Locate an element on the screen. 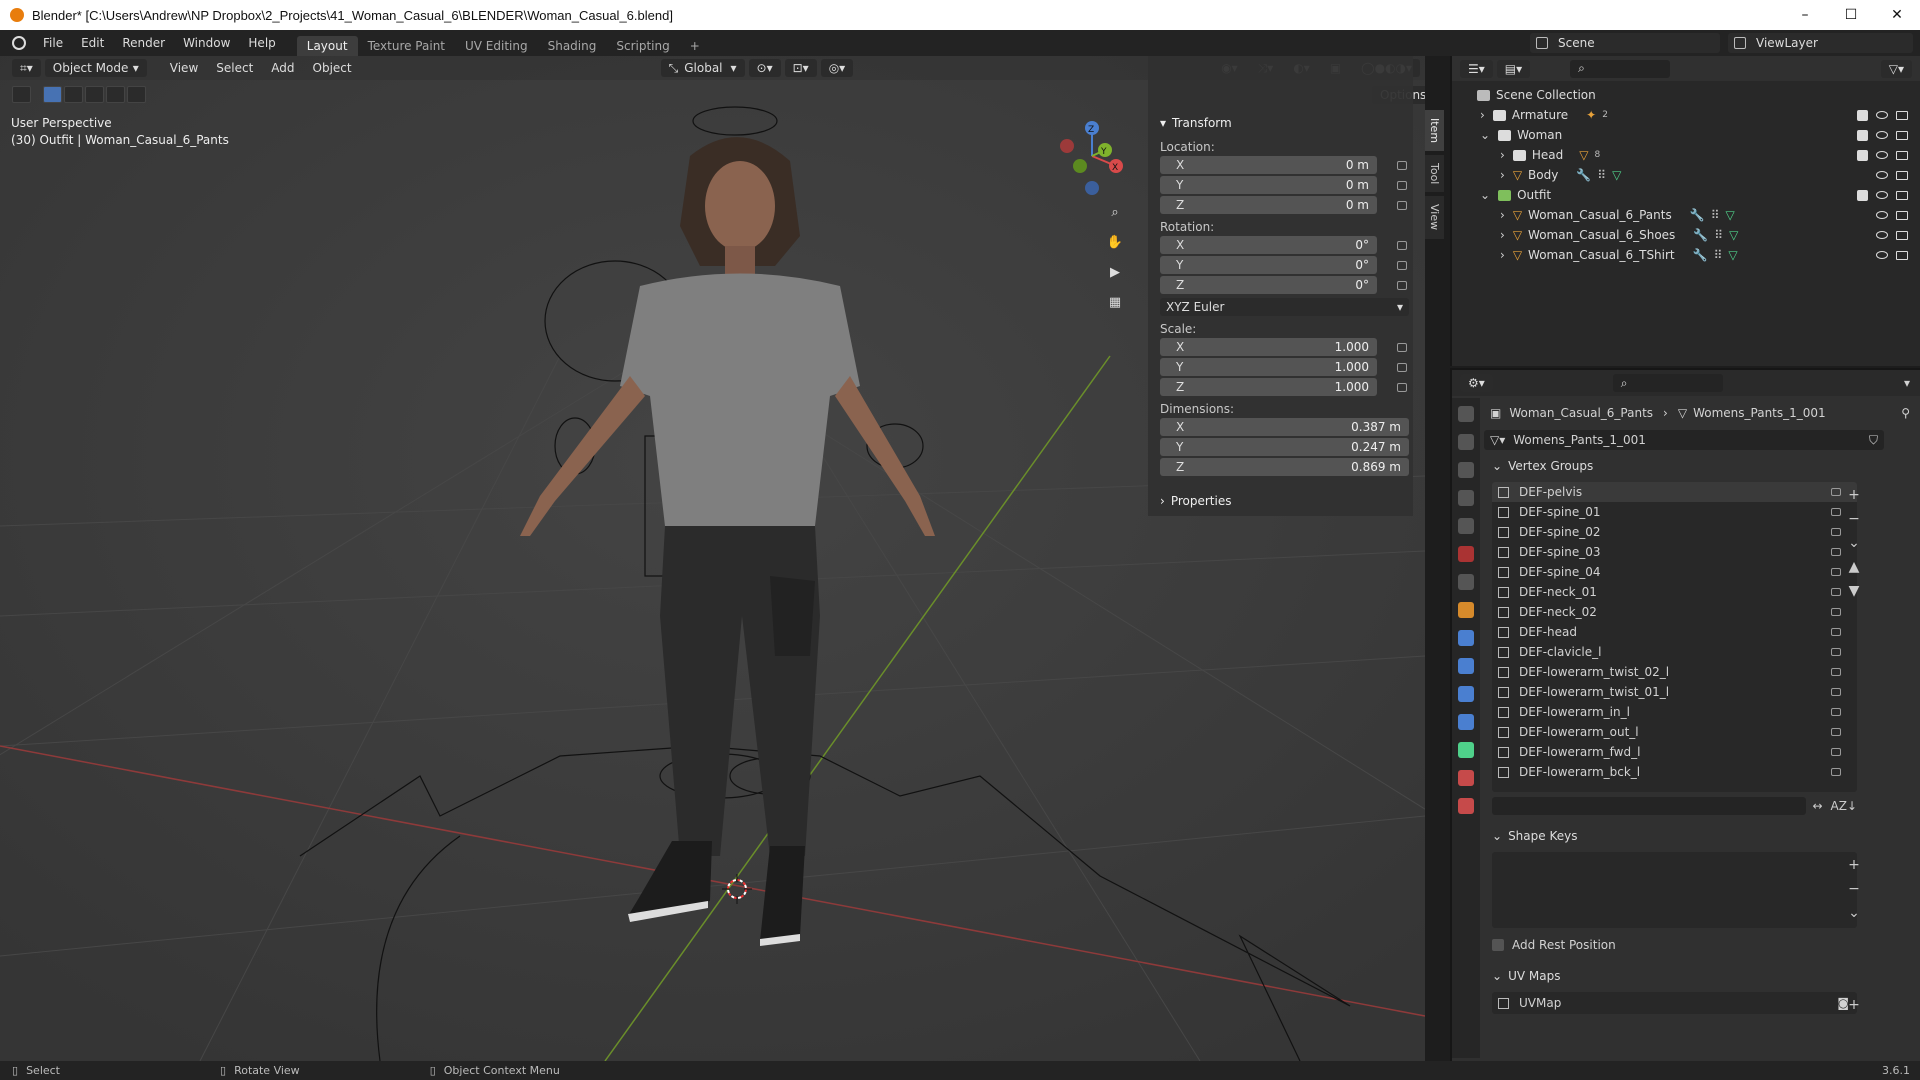 Image resolution: width=1920 pixels, height=1080 pixels. view-layer-selector: ViewLayer is located at coordinates (1820, 43).